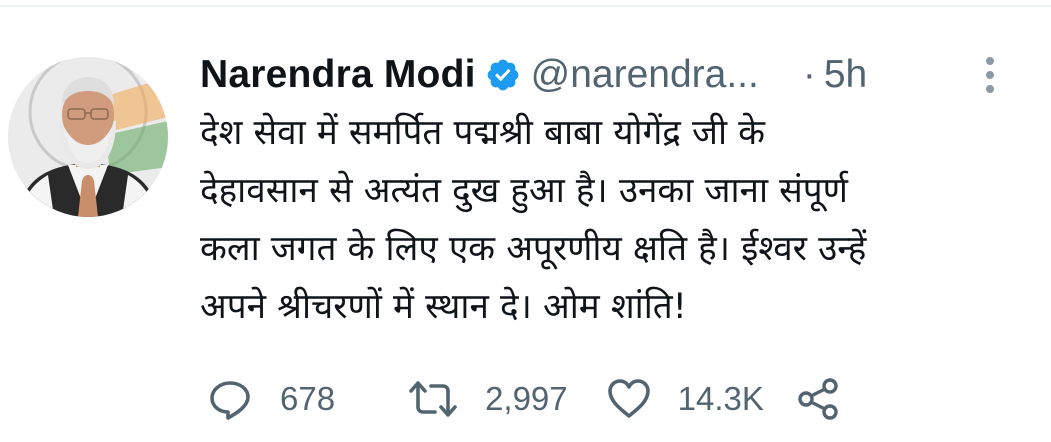 This screenshot has height=442, width=1051. What do you see at coordinates (271, 399) in the screenshot?
I see `reply-button: 678` at bounding box center [271, 399].